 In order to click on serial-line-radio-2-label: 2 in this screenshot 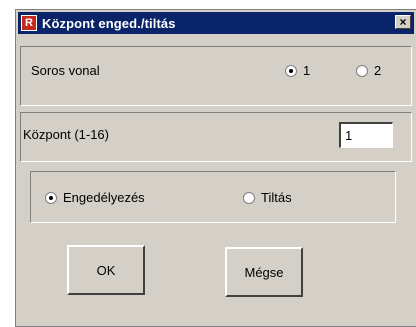, I will do `click(378, 70)`.